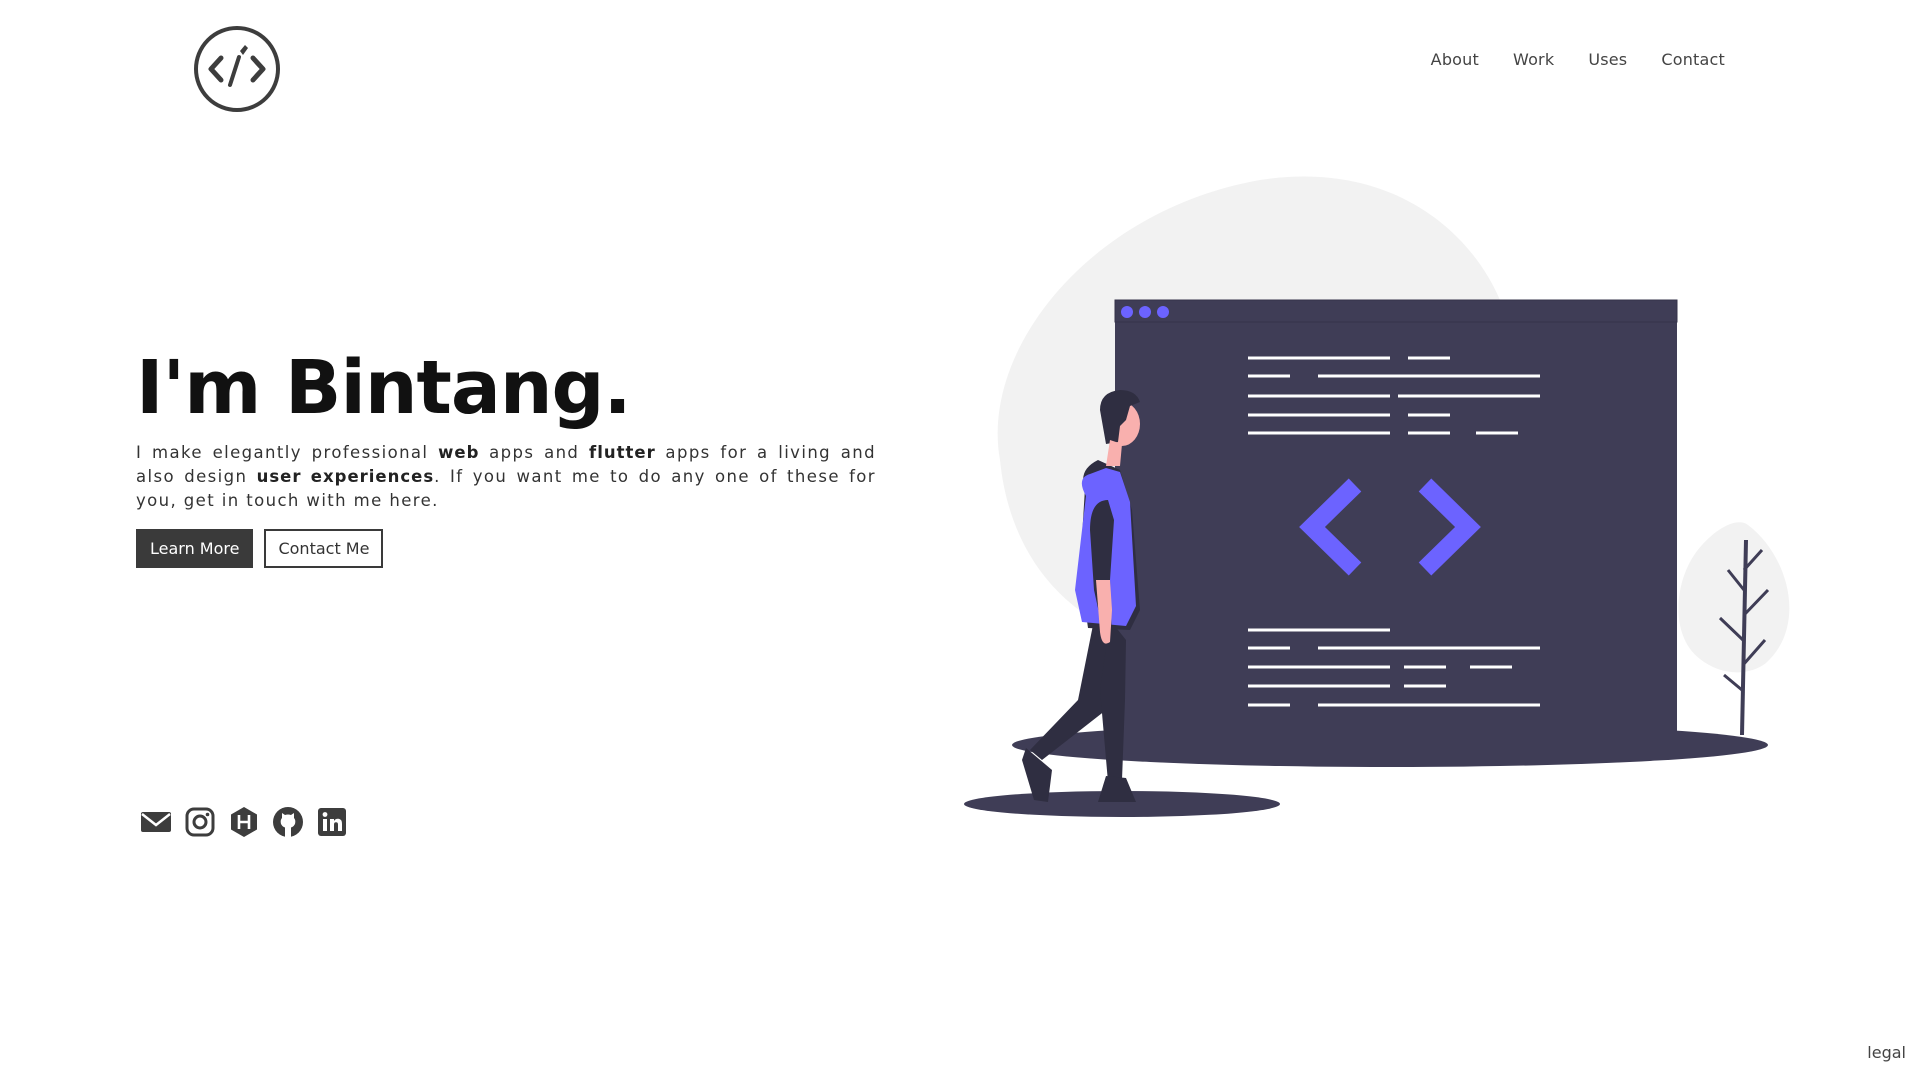 This screenshot has width=1920, height=1080. Describe the element at coordinates (156, 822) in the screenshot. I see `mail-icon` at that location.